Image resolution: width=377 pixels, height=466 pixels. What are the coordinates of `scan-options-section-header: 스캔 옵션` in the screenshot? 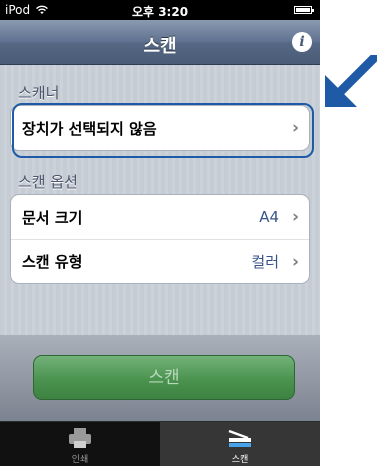 It's located at (48, 182).